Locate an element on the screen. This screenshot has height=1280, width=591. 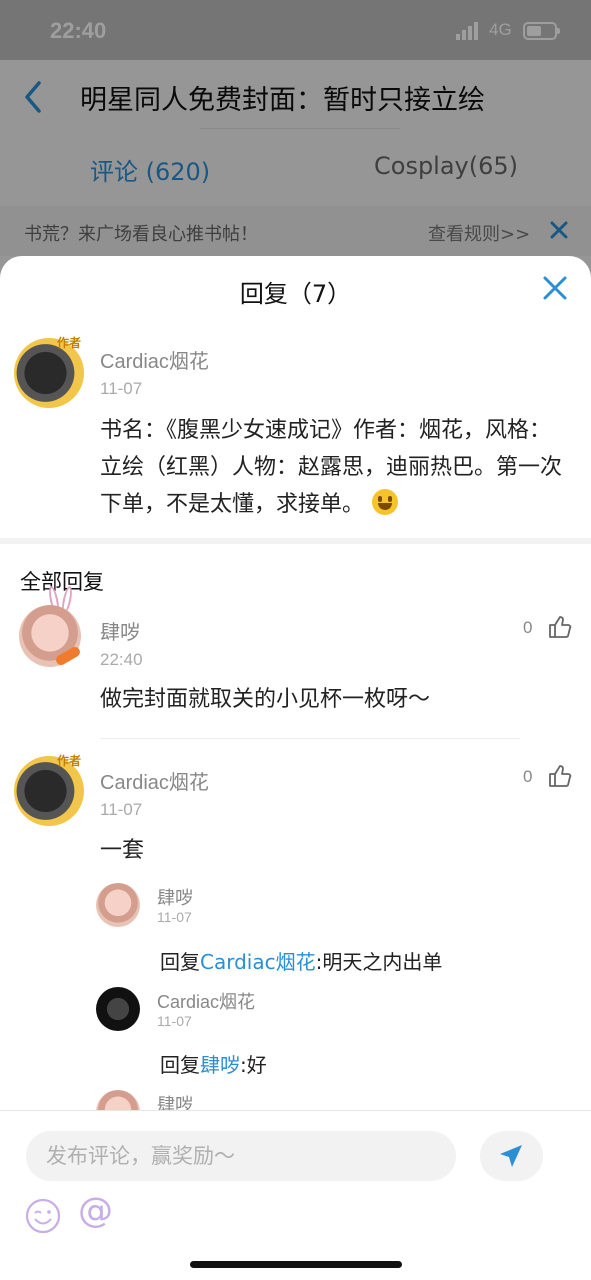
reply-content: 做完封面就取关的小见杯一枚呀～ is located at coordinates (265, 699).